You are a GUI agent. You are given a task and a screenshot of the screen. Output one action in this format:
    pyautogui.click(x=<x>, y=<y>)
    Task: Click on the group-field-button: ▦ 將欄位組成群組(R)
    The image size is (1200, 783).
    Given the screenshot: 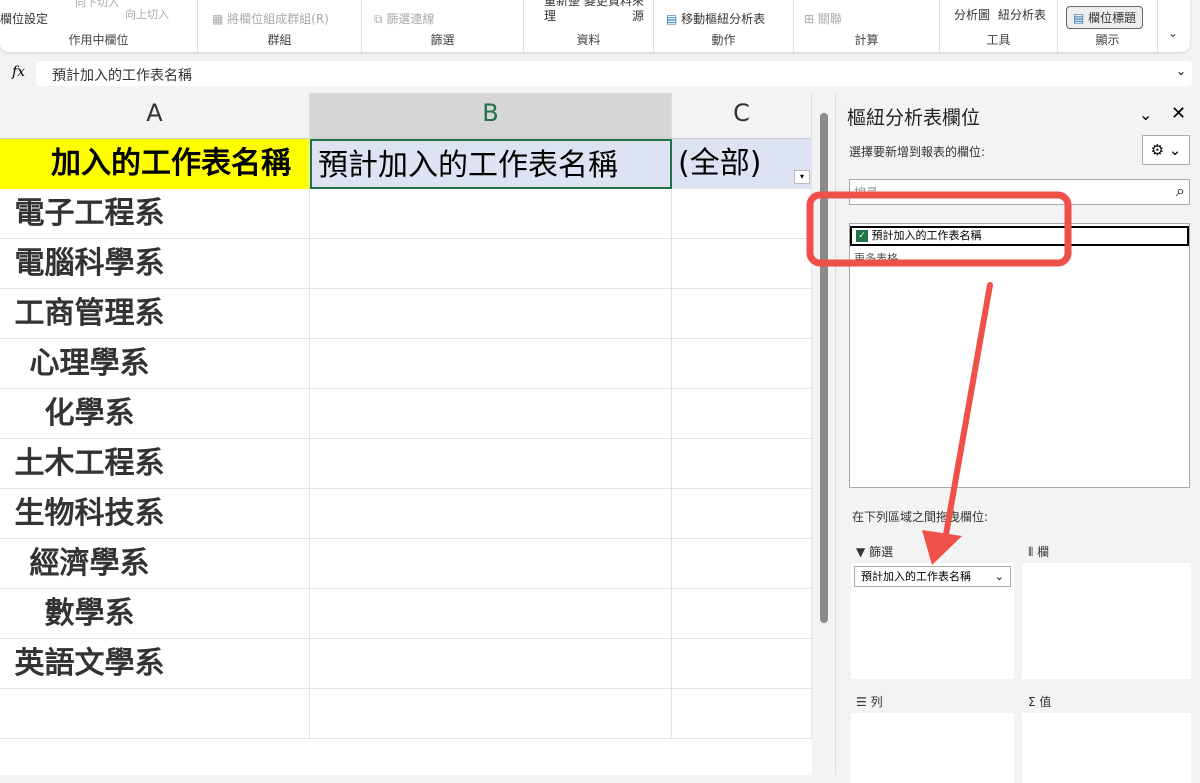 What is the action you would take?
    pyautogui.click(x=270, y=18)
    